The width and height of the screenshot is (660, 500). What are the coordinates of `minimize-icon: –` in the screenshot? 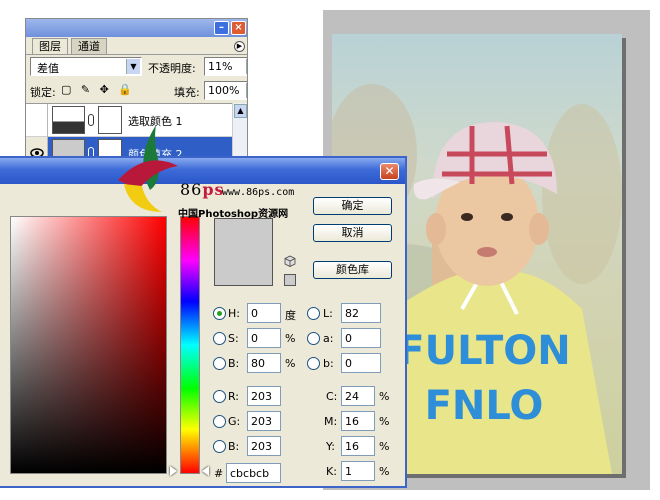 It's located at (221, 28).